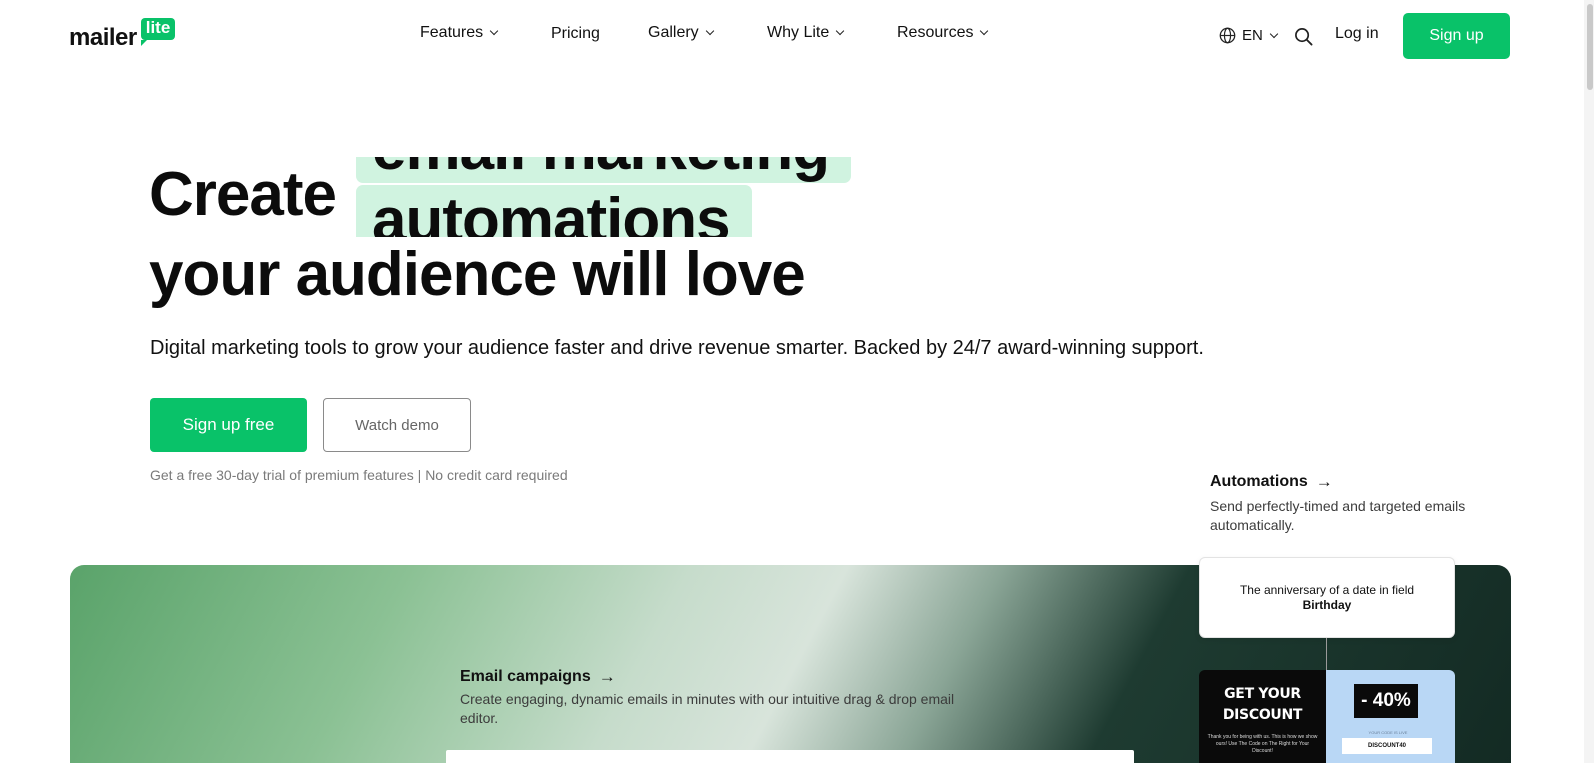 Image resolution: width=1594 pixels, height=763 pixels. I want to click on scrollbar-thumb, so click(1590, 47).